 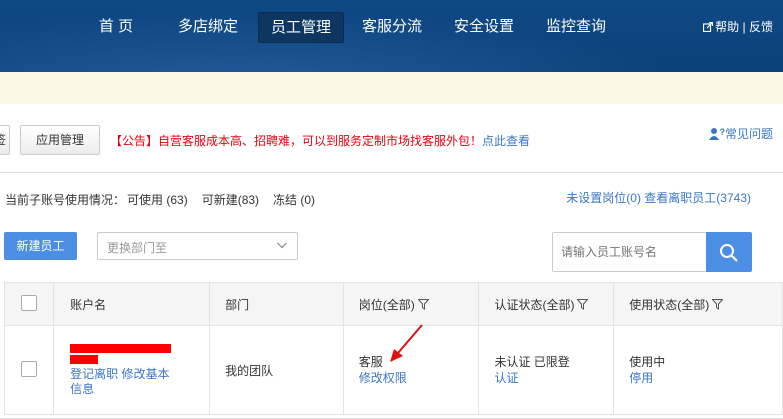 What do you see at coordinates (553, 378) in the screenshot?
I see `authenticate-link: 认证` at bounding box center [553, 378].